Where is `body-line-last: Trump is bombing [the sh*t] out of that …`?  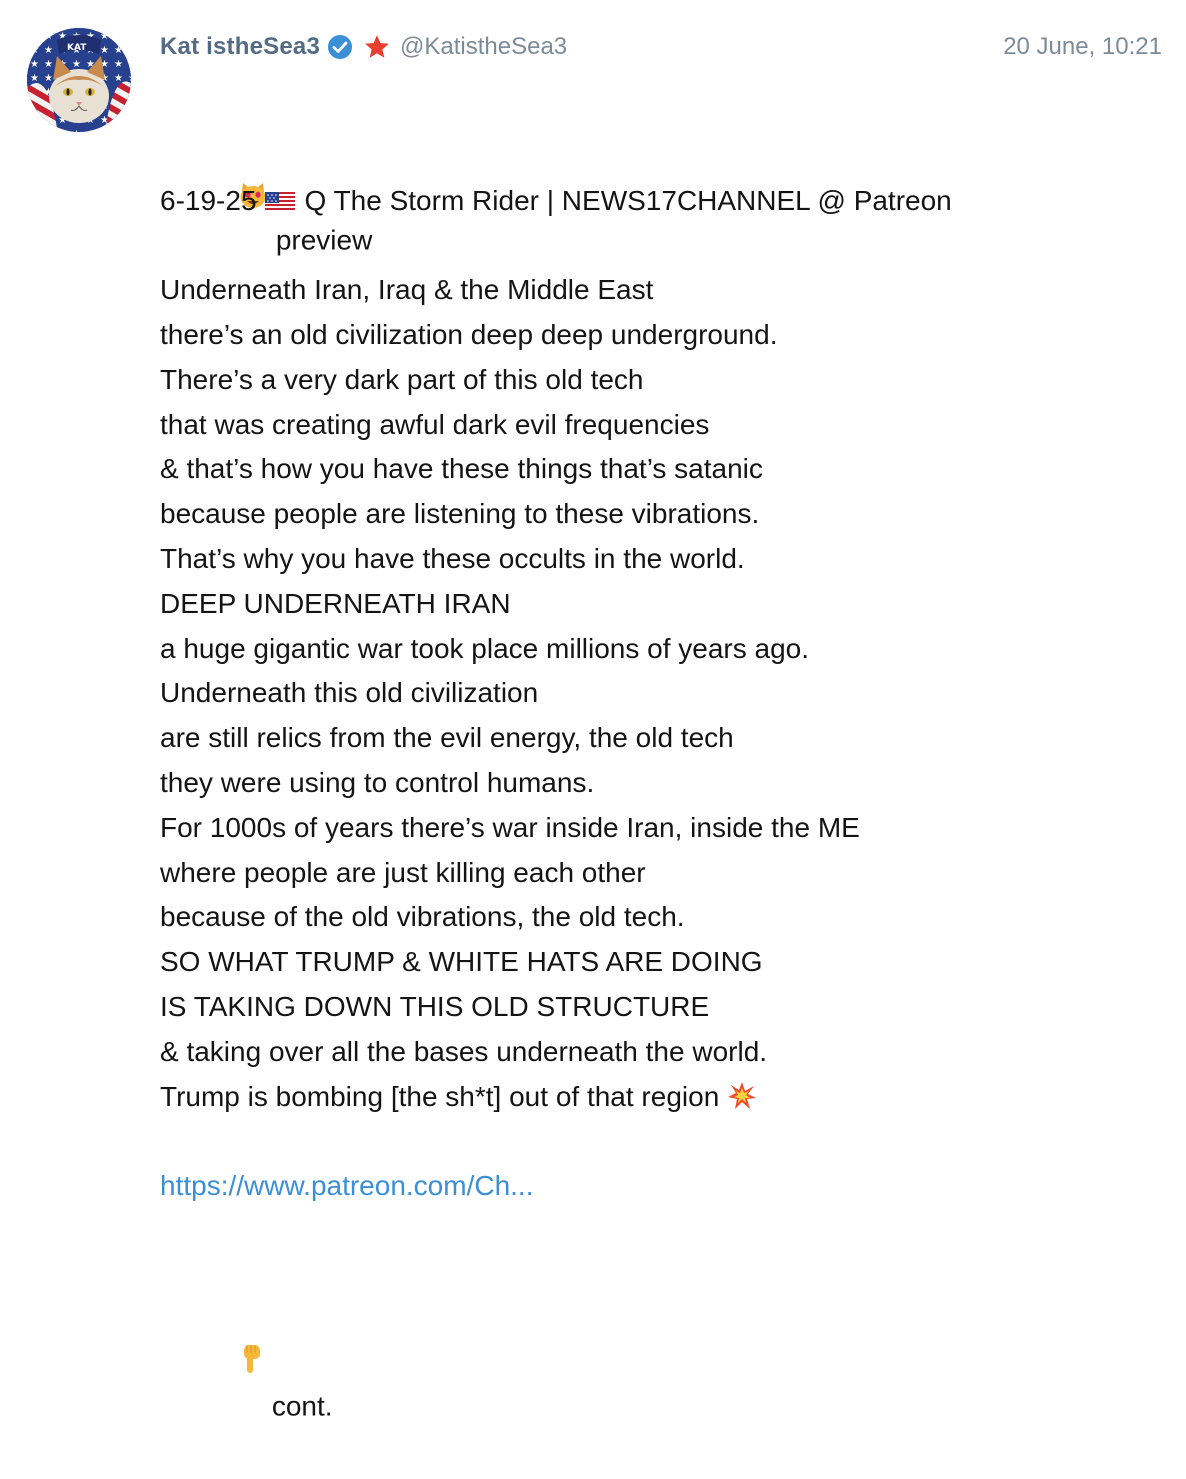
body-line-last: Trump is bombing [the sh*t] out of that … is located at coordinates (660, 1097).